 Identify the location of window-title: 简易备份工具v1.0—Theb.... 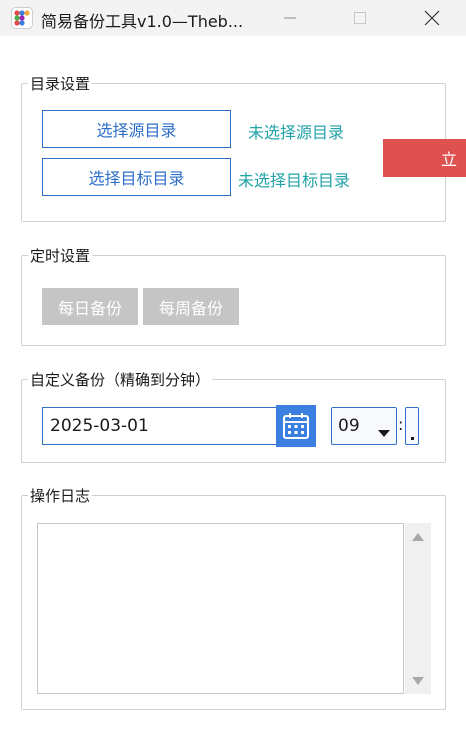
(142, 21).